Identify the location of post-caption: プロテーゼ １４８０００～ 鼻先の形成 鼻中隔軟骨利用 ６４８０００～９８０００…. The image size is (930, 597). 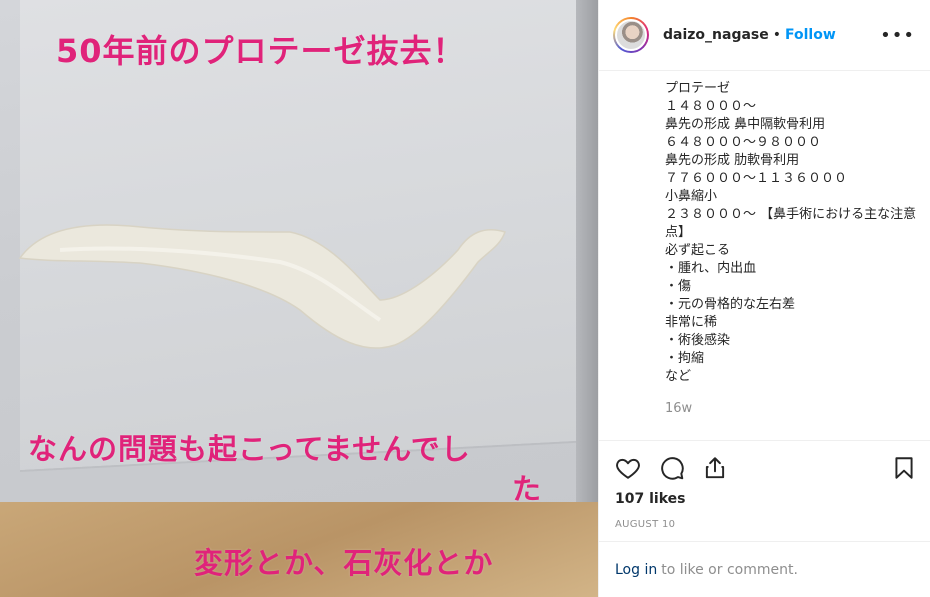
(791, 232).